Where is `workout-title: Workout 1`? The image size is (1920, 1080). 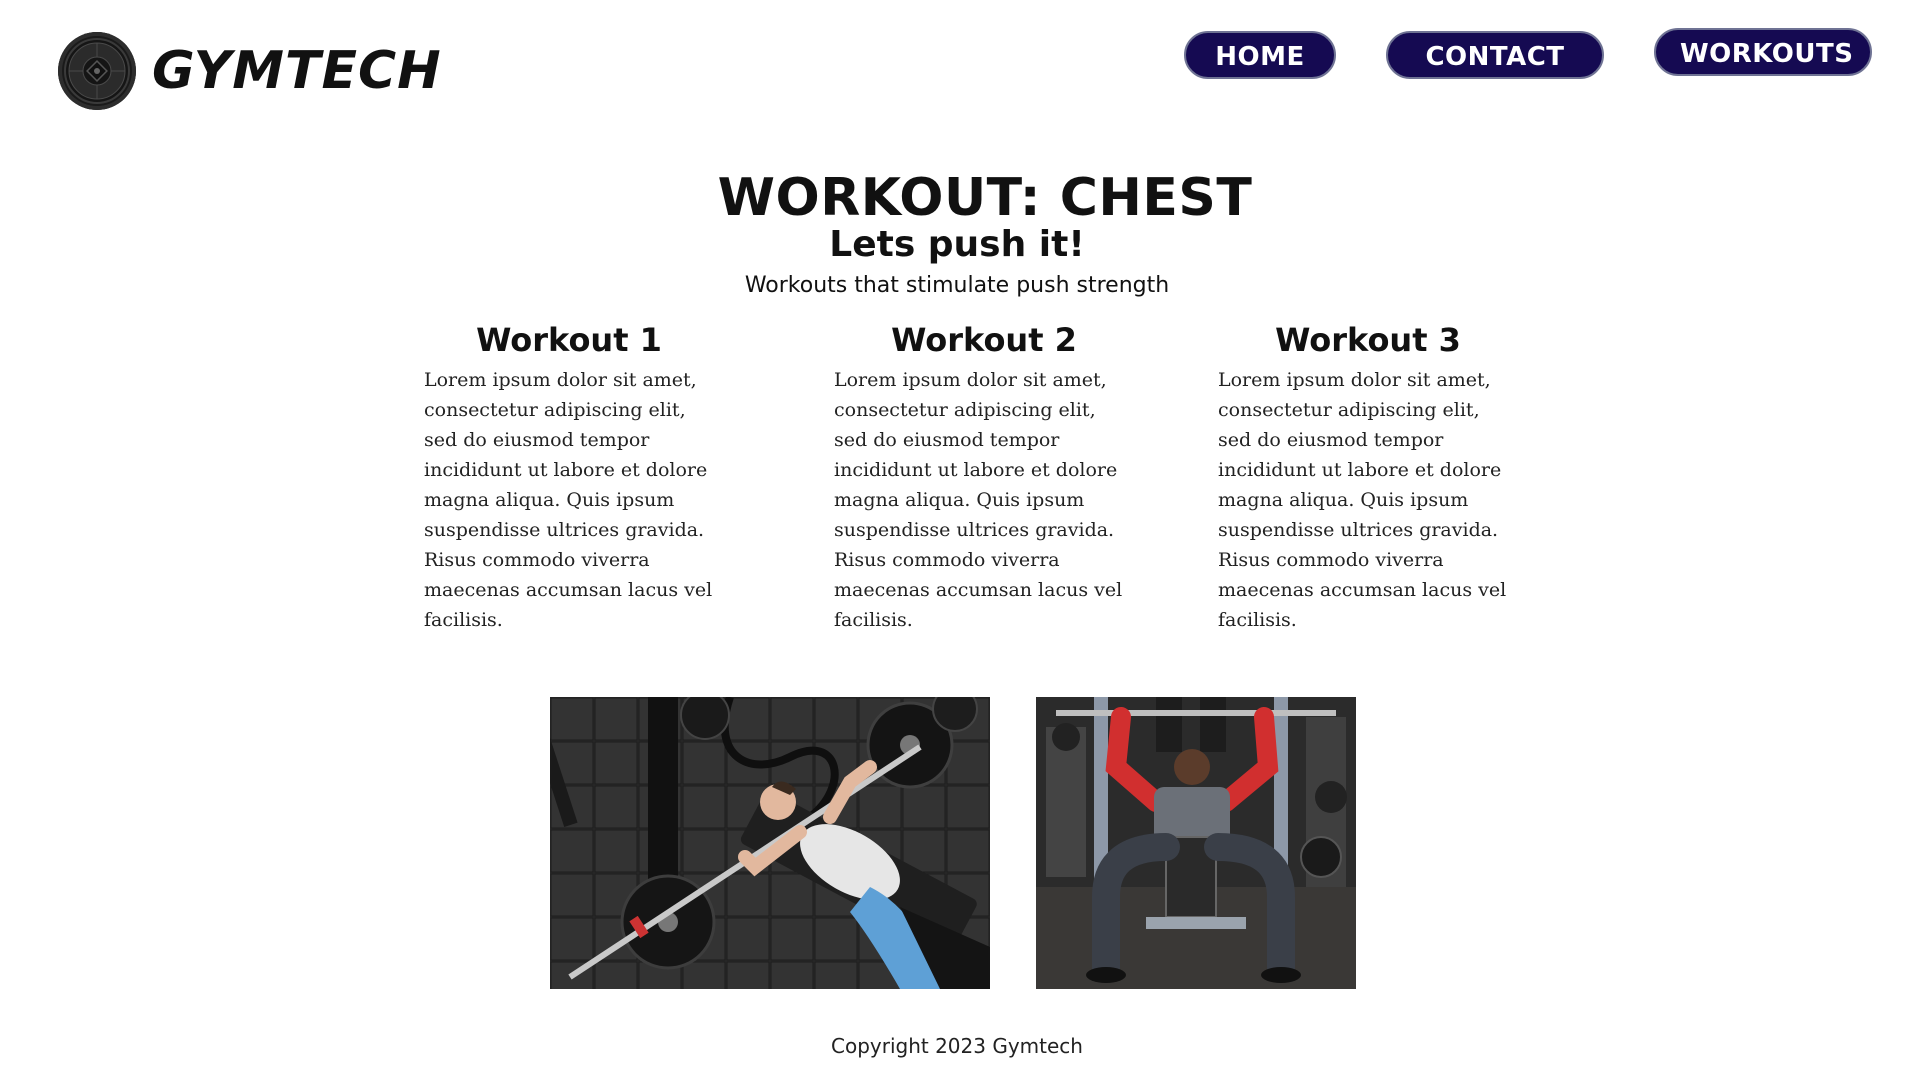 workout-title: Workout 1 is located at coordinates (569, 340).